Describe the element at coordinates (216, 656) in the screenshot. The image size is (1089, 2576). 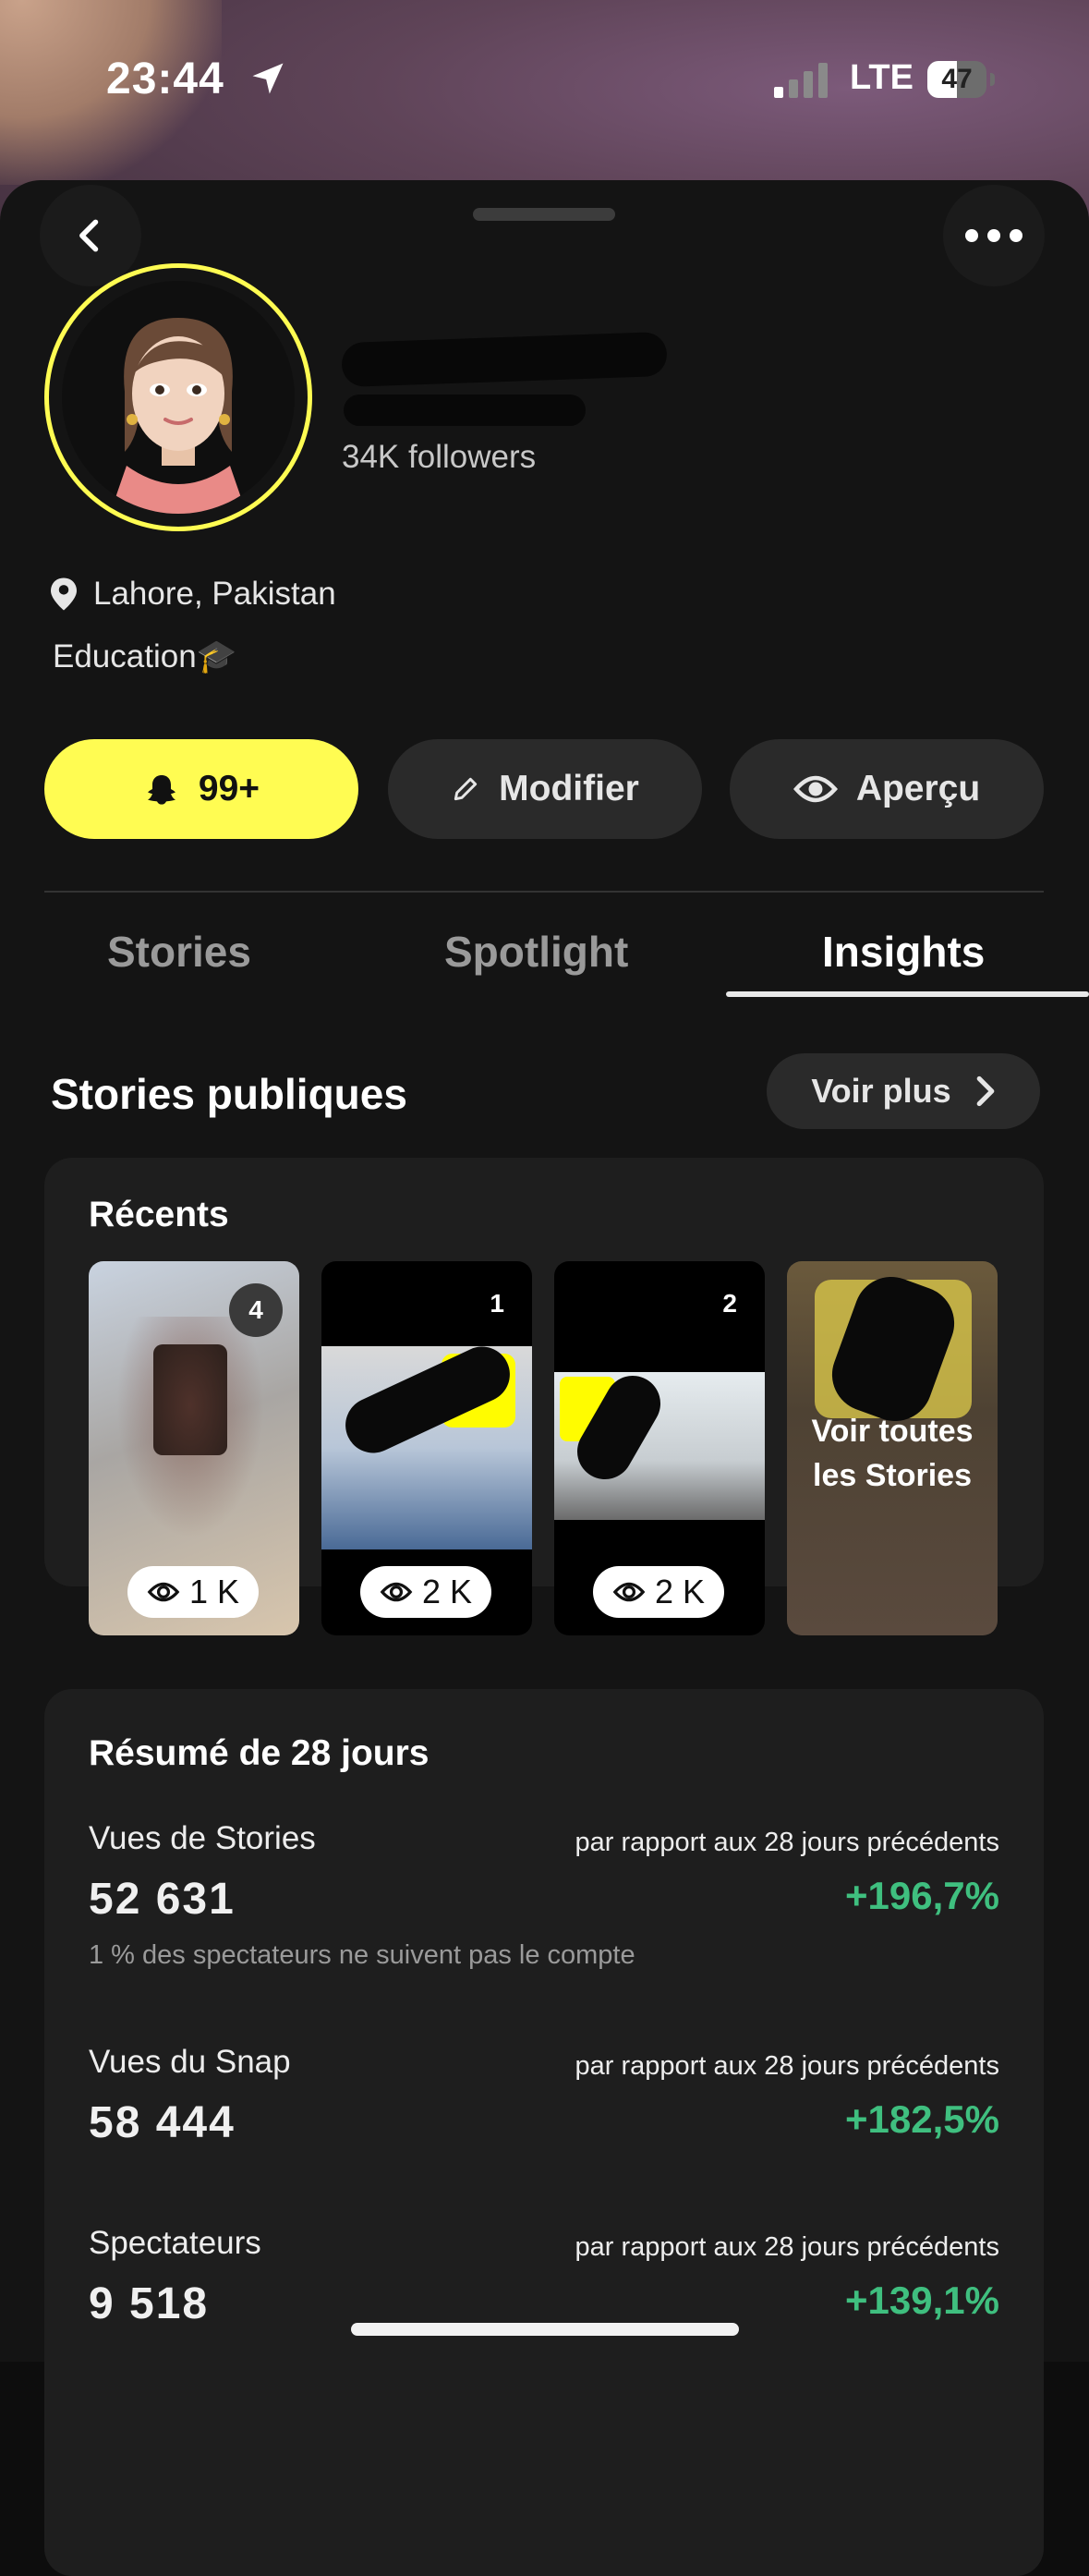
I see `graduation-cap-icon: 🎓` at that location.